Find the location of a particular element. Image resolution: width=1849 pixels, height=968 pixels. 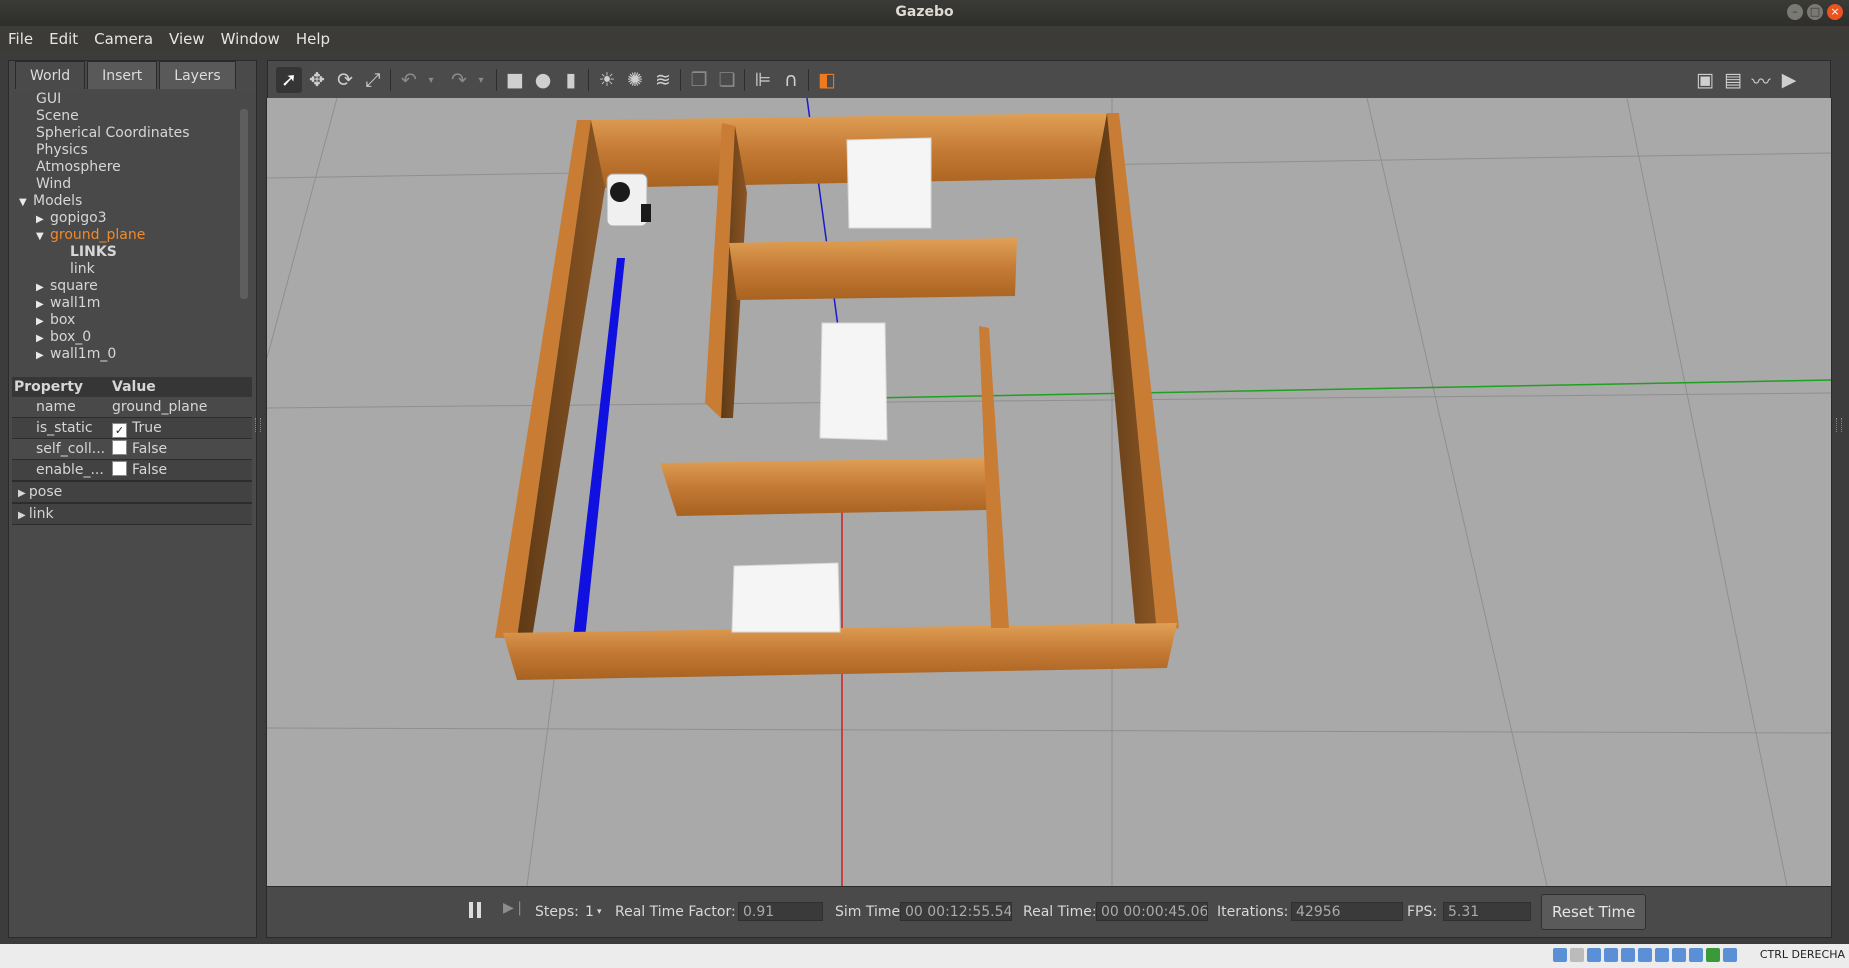

video-record-icon: ▶ is located at coordinates (1789, 80).